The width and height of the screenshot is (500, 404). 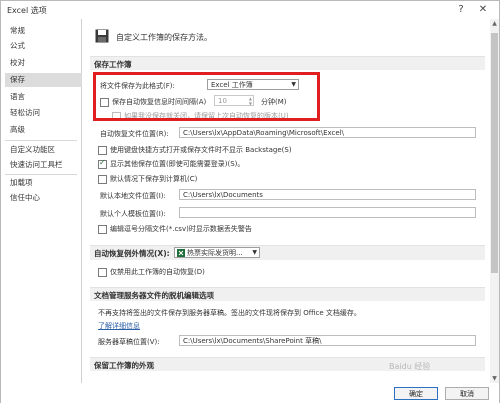 What do you see at coordinates (43, 63) in the screenshot?
I see `sidebar-item-proofing: 校对` at bounding box center [43, 63].